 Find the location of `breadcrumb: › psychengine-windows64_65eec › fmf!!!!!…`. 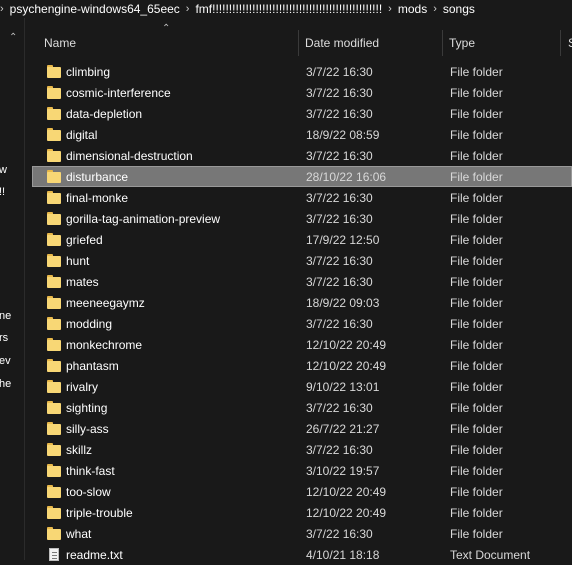

breadcrumb: › psychengine-windows64_65eec › fmf!!!!!… is located at coordinates (286, 9).